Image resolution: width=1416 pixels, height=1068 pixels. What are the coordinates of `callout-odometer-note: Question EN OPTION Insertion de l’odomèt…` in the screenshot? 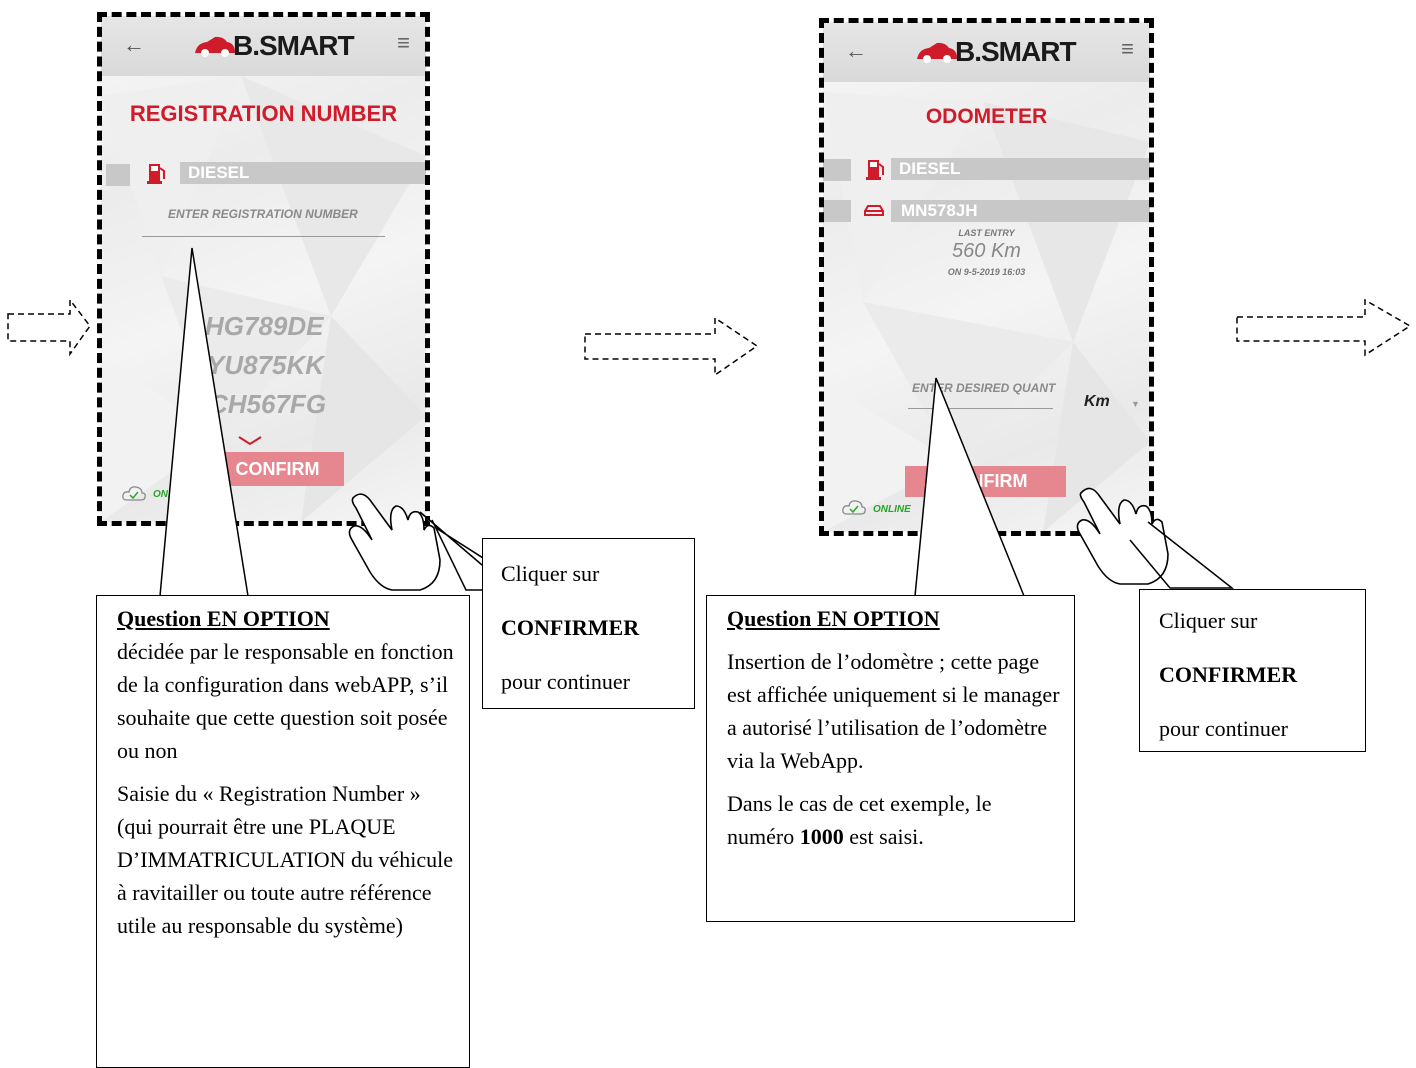 It's located at (890, 758).